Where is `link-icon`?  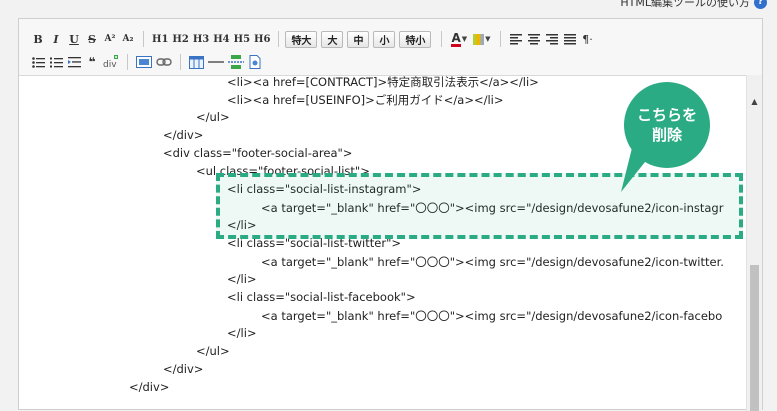 link-icon is located at coordinates (164, 62).